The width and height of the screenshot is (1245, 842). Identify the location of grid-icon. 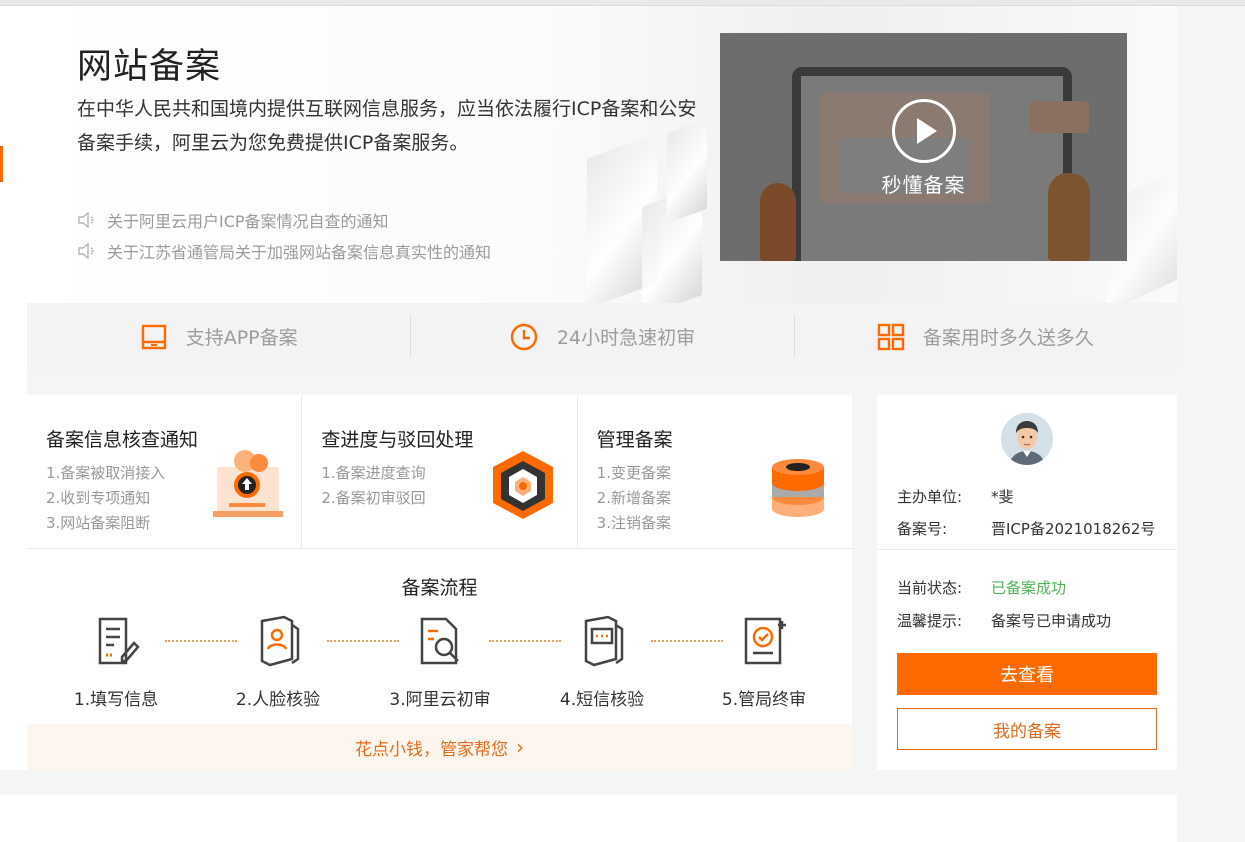
(891, 336).